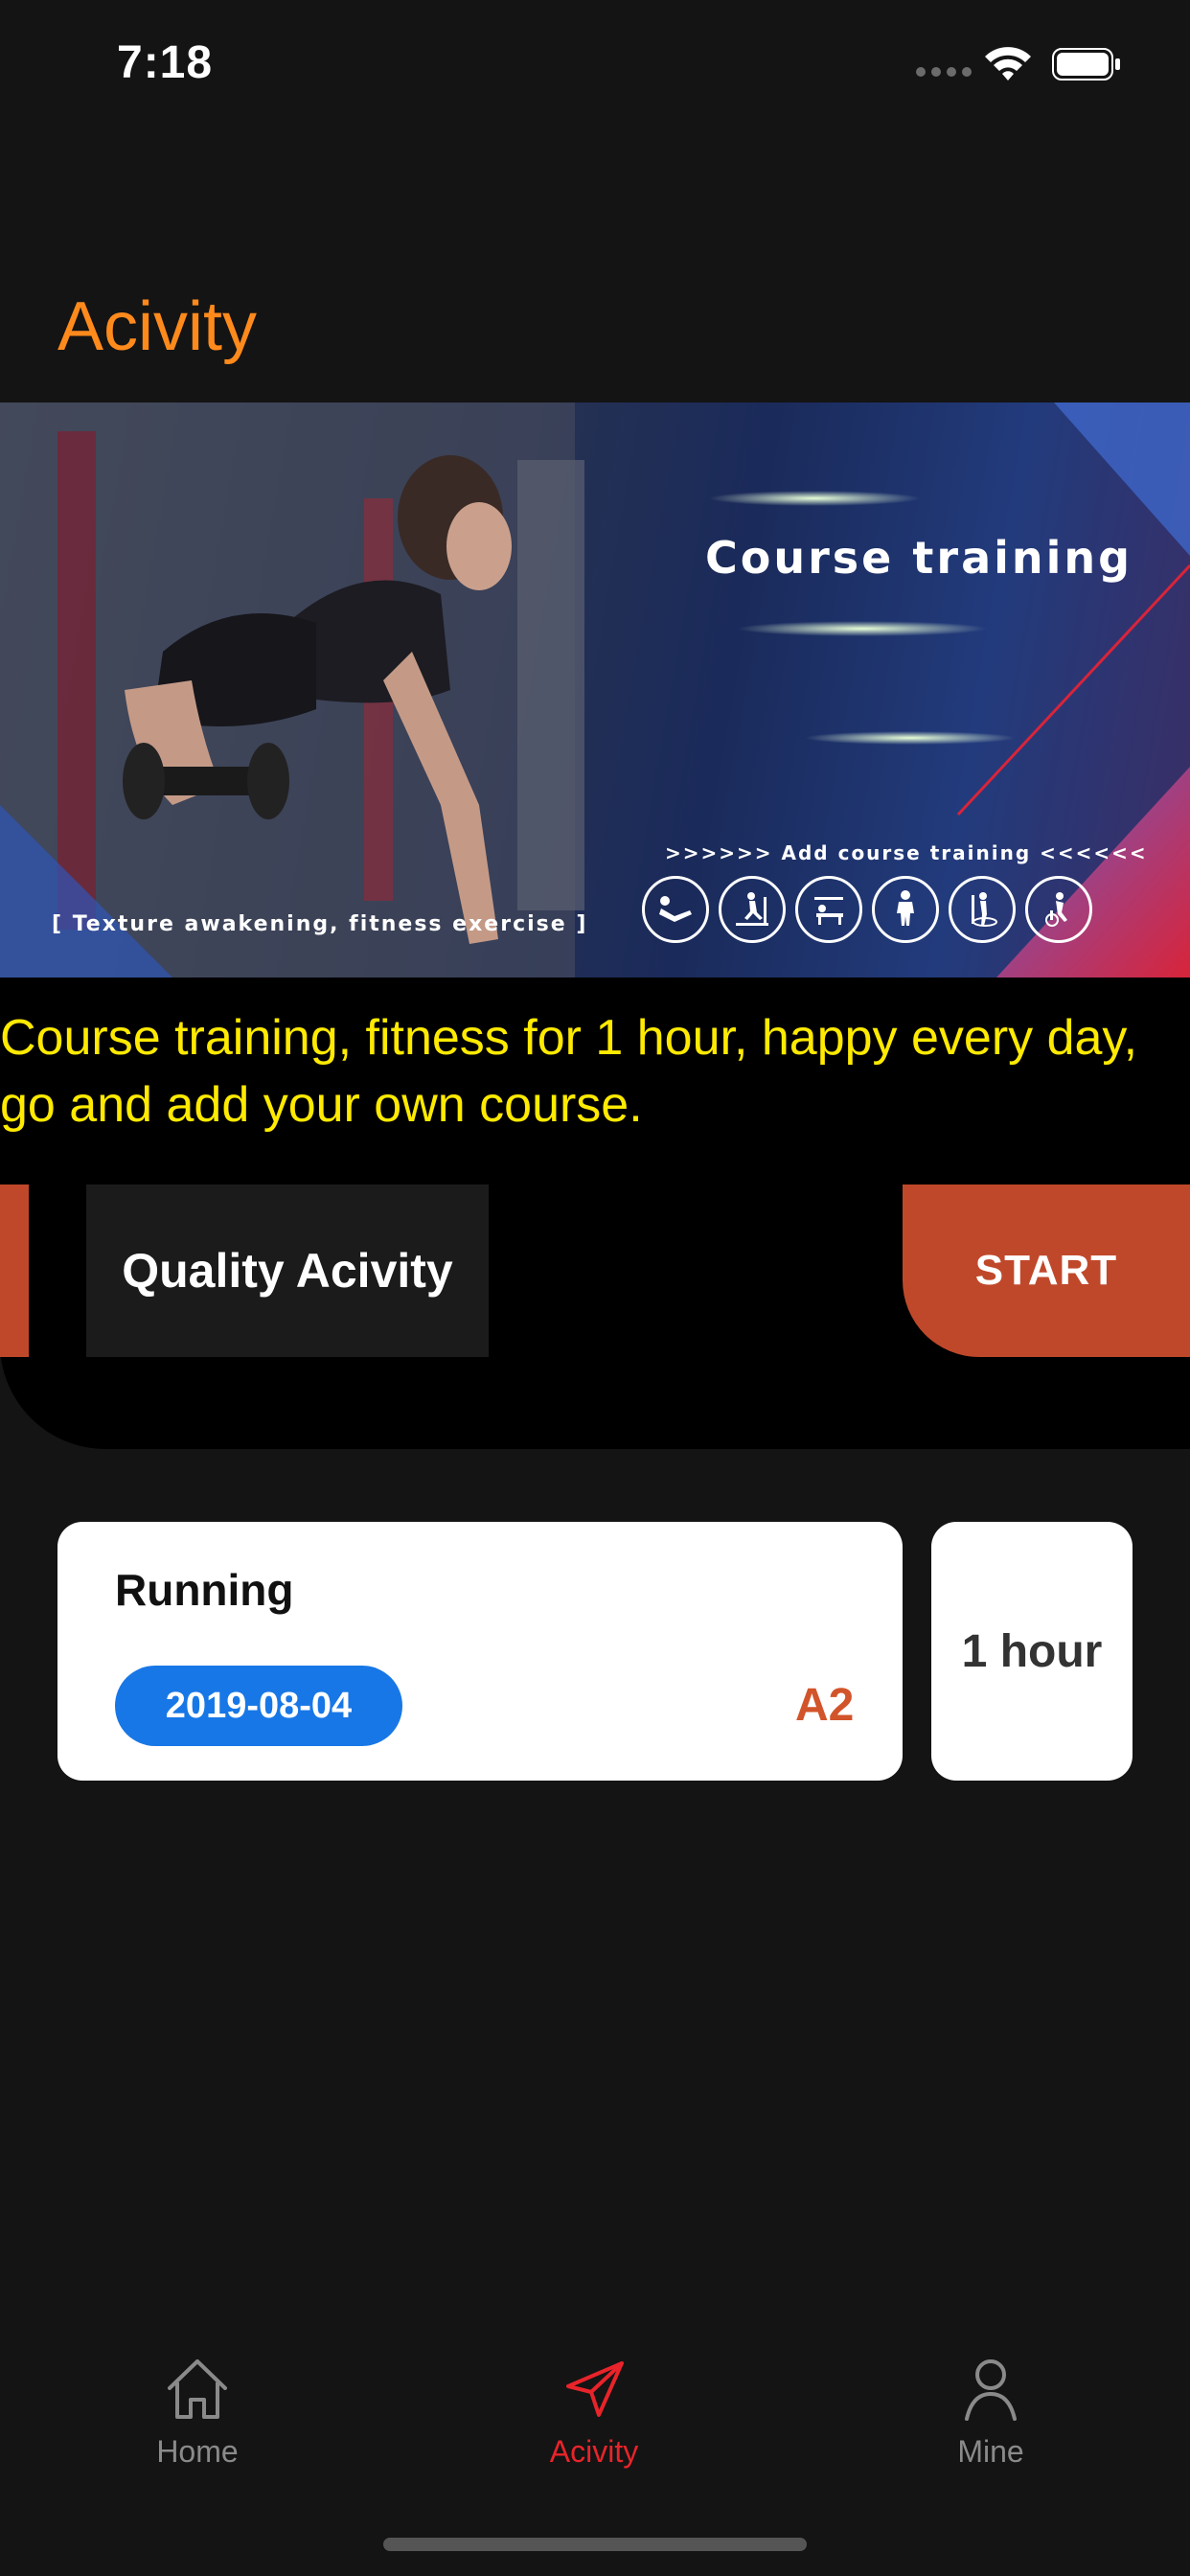  I want to click on status-time: 7:18, so click(166, 63).